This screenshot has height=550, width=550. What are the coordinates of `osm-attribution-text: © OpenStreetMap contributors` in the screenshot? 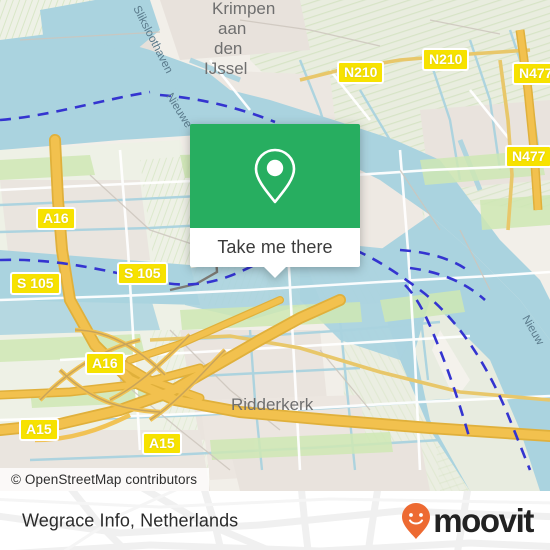 It's located at (104, 479).